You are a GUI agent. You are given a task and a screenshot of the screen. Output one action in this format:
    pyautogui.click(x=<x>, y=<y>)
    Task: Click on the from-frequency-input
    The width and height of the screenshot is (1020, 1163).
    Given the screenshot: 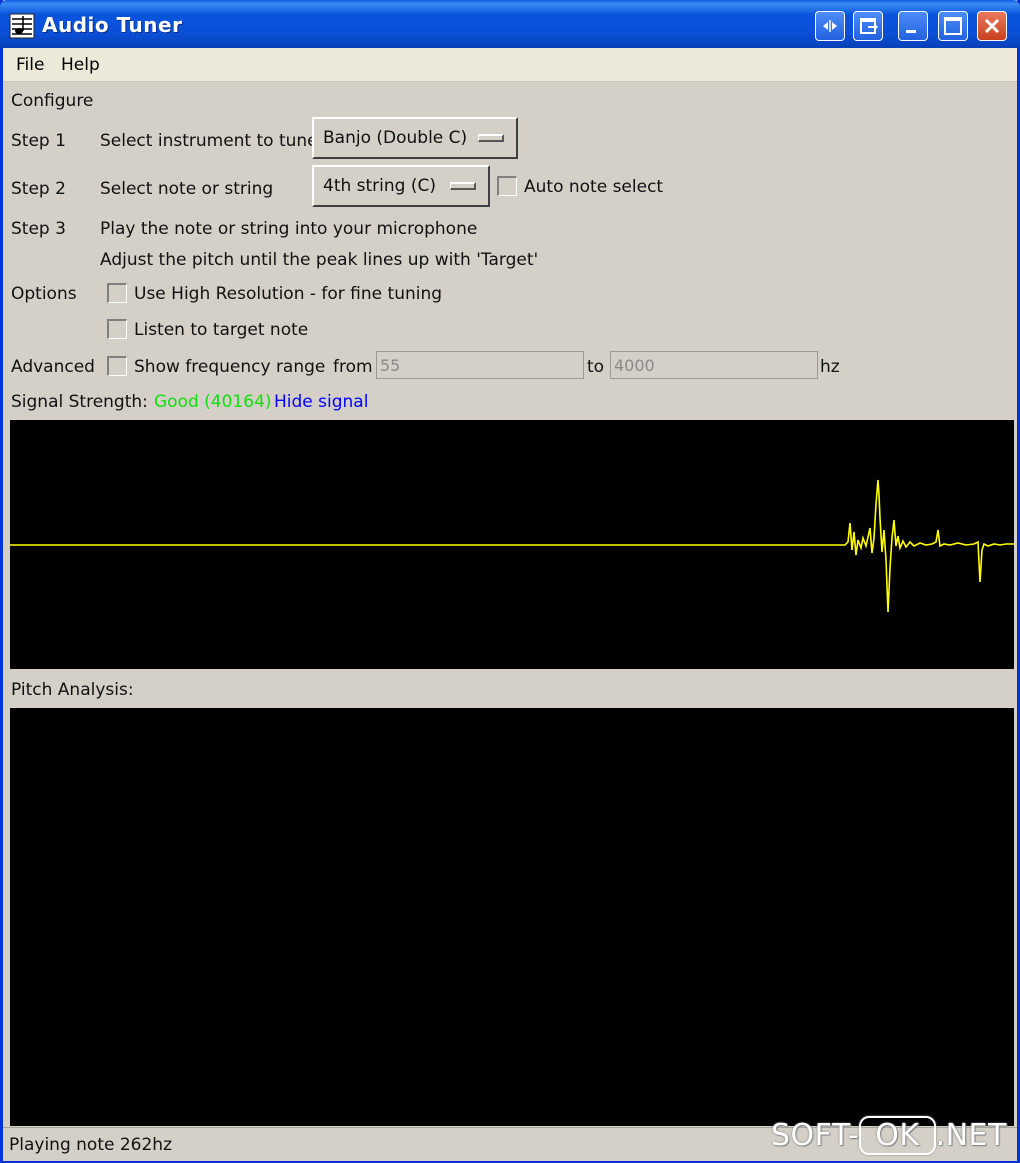 What is the action you would take?
    pyautogui.click(x=480, y=365)
    